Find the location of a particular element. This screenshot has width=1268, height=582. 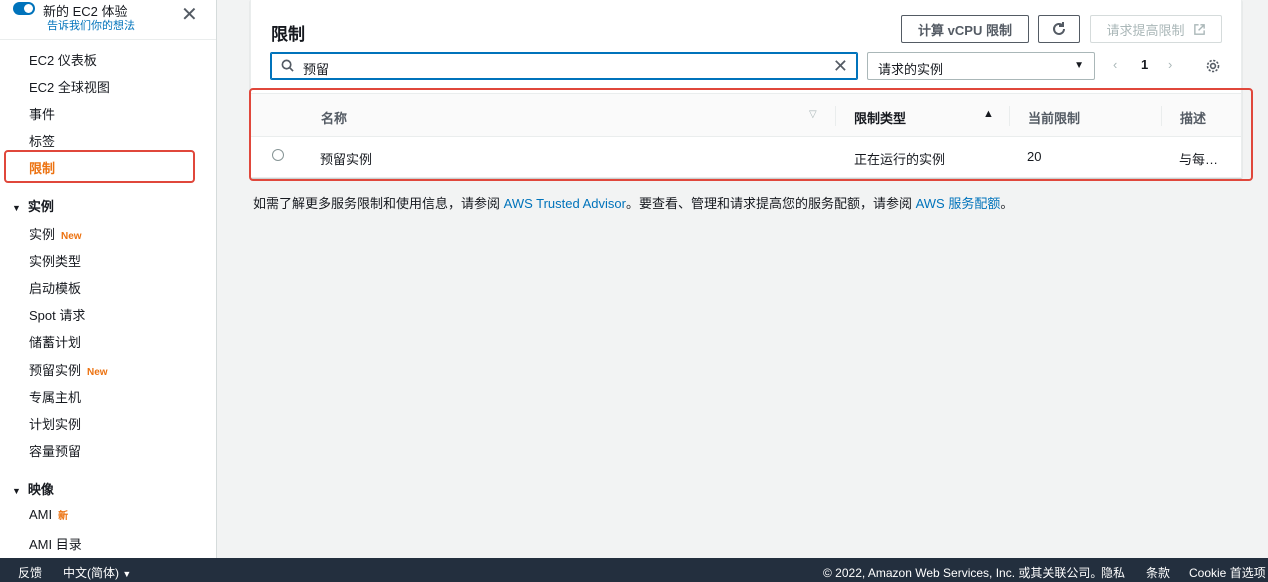

filter-value: 请求的实例 is located at coordinates (911, 69).